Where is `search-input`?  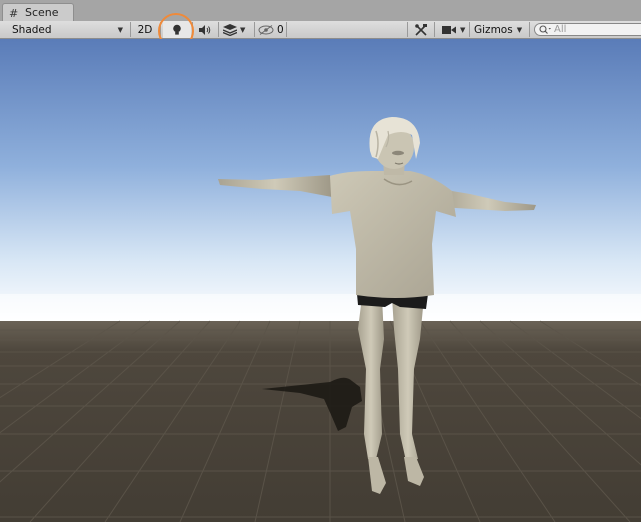
search-input is located at coordinates (594, 29).